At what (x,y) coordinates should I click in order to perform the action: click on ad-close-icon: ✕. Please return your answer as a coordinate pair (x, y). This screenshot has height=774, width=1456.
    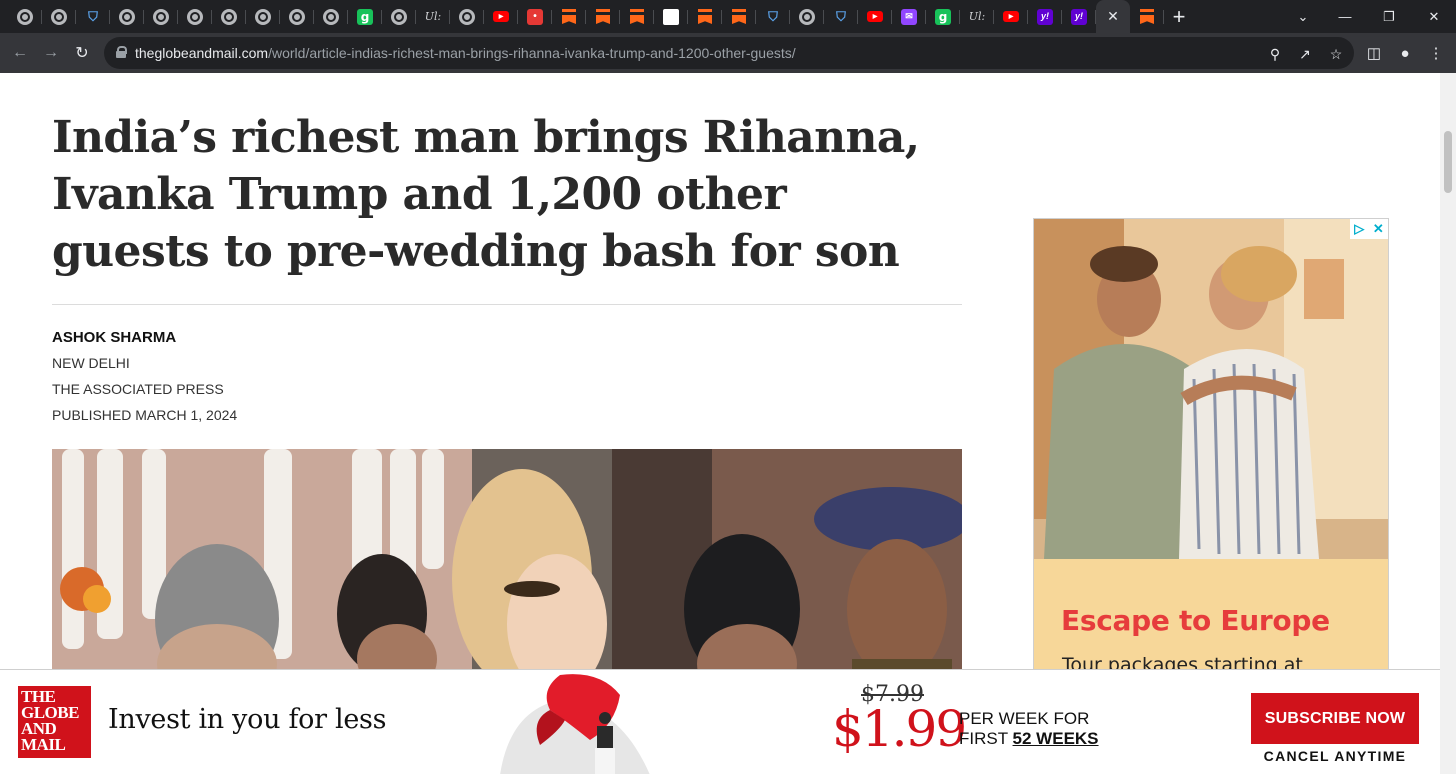
    Looking at the image, I should click on (1378, 229).